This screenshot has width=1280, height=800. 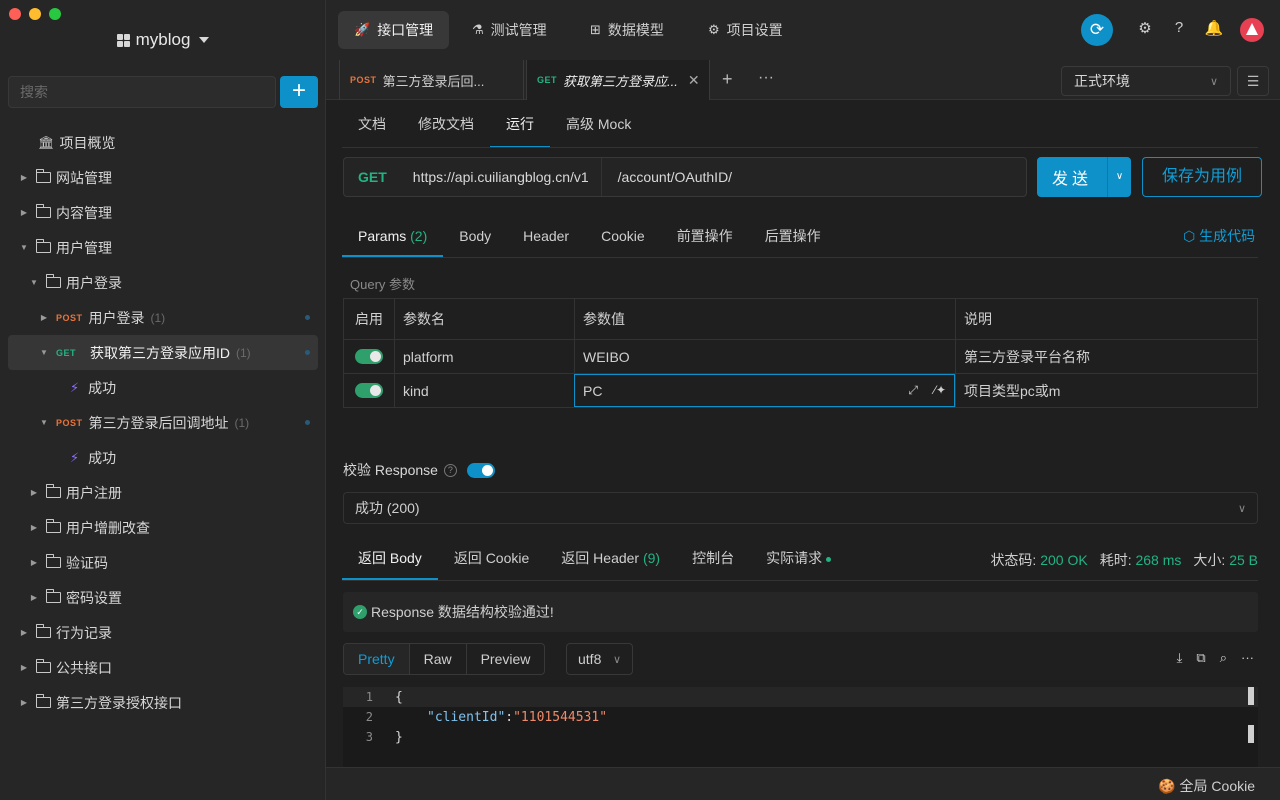 What do you see at coordinates (1097, 30) in the screenshot?
I see `sync-icon: ⟳` at bounding box center [1097, 30].